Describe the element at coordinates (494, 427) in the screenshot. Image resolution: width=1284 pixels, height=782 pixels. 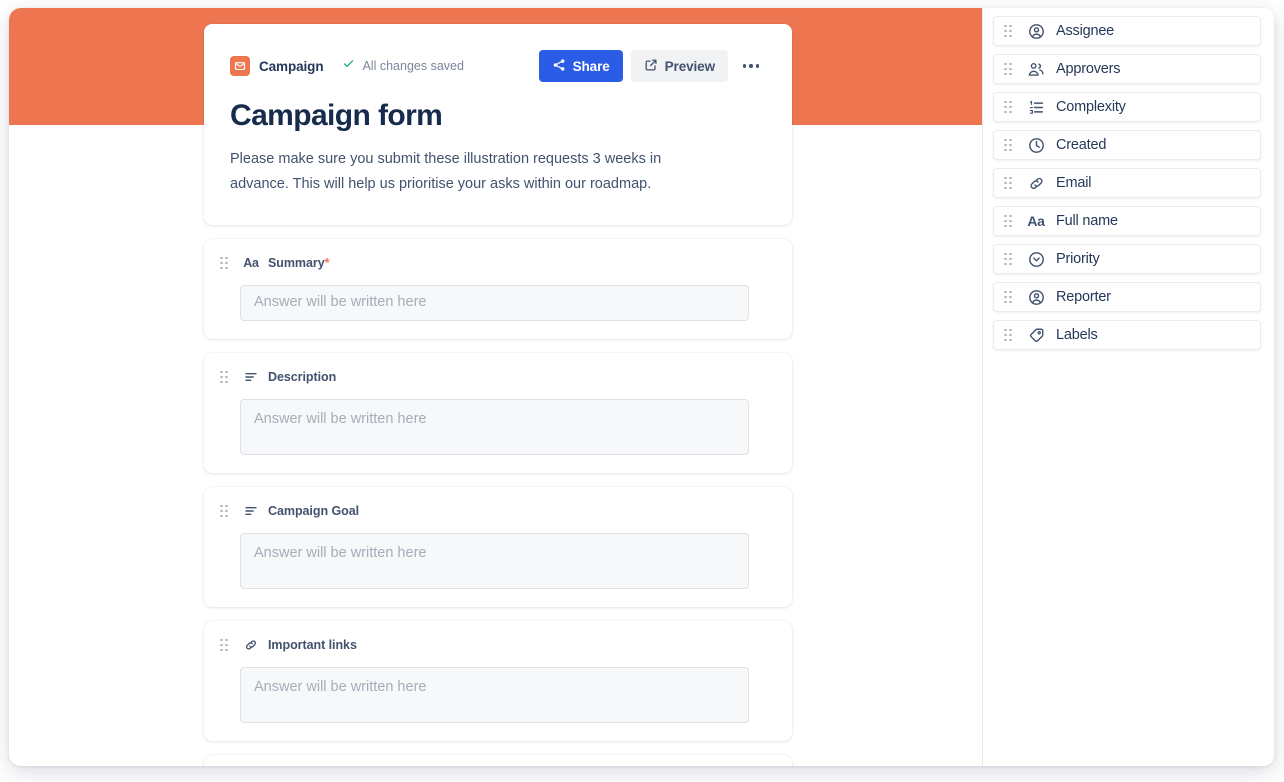
I see `description-answer-input: Answer will be written here` at that location.